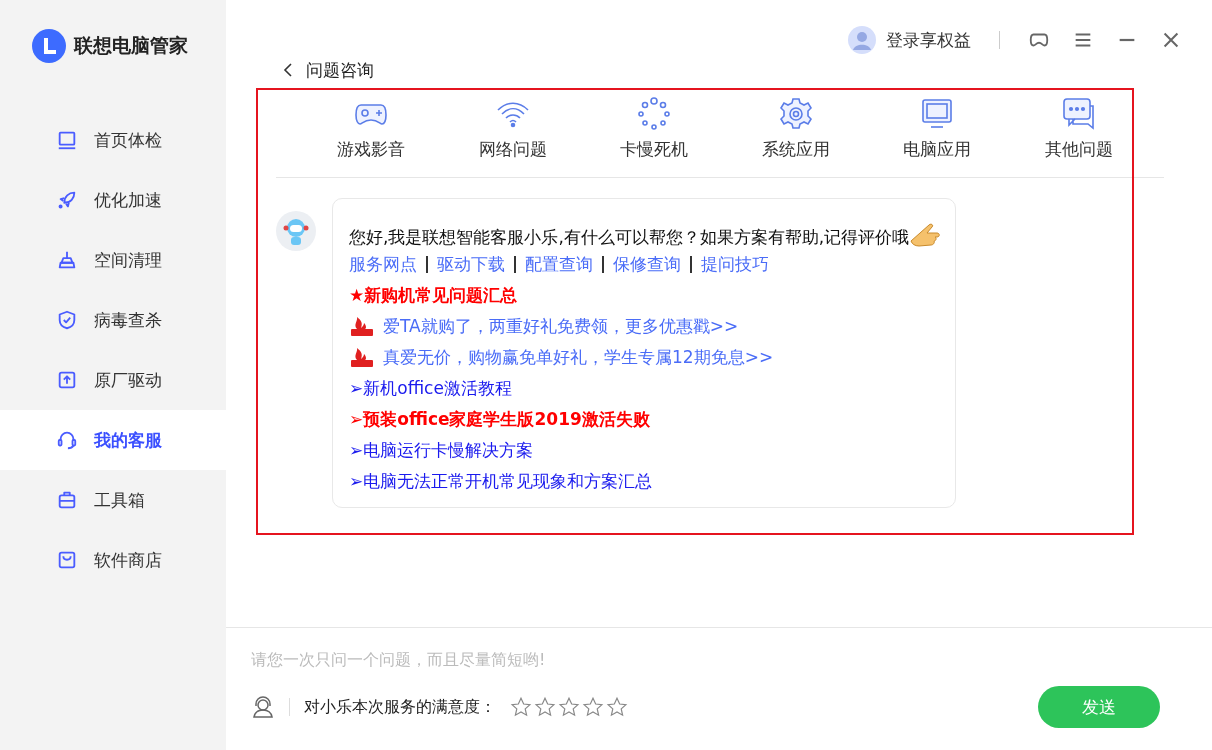 This screenshot has height=750, width=1212. Describe the element at coordinates (578, 357) in the screenshot. I see `promo-link: 真爱无价，购物赢免单好礼，学生专属12期免息>>` at that location.